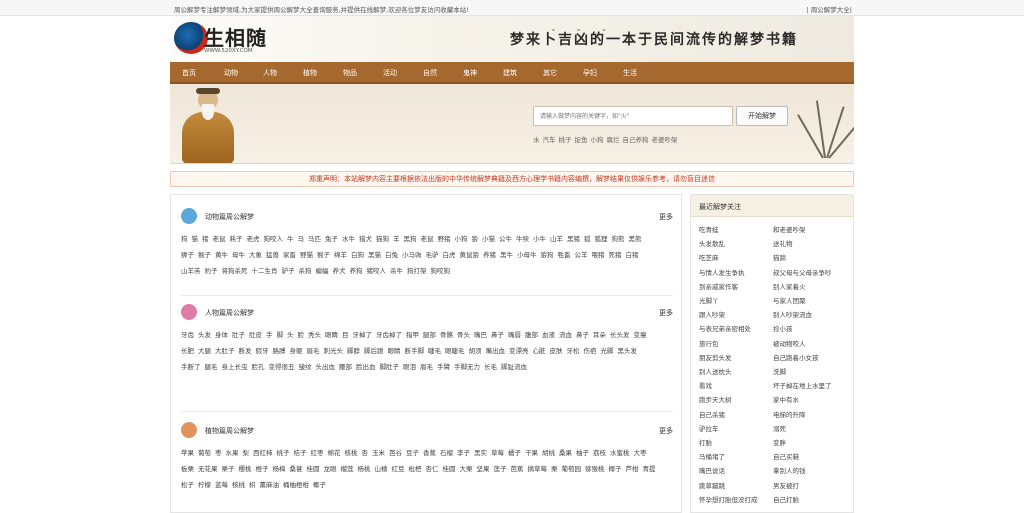 This screenshot has height=513, width=1024. I want to click on nav-item-others: 其它, so click(550, 73).